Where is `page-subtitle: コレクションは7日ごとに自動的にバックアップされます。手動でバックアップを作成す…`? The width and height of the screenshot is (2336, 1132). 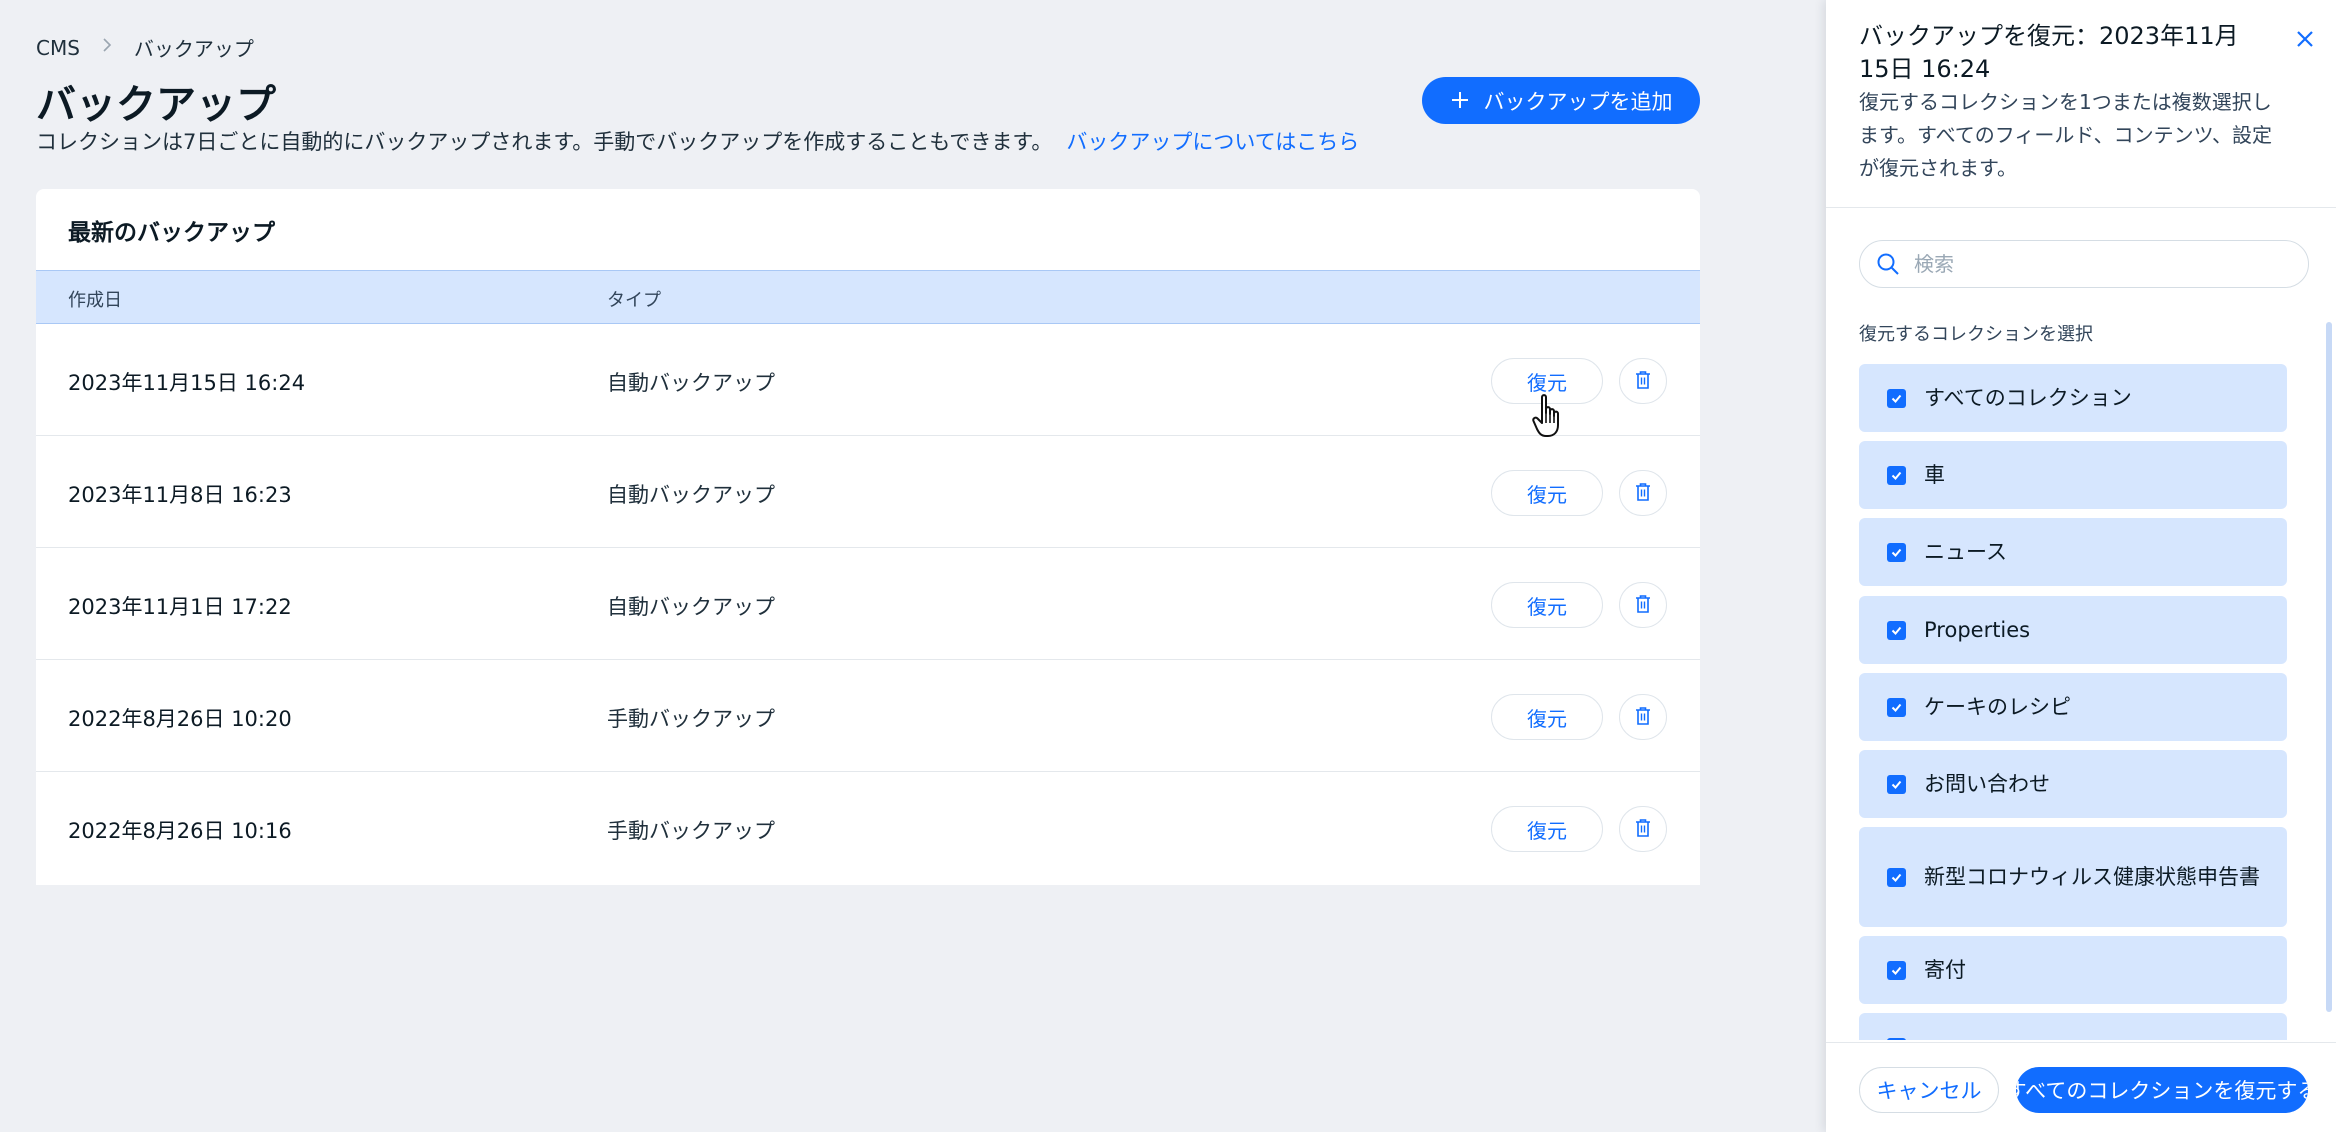
page-subtitle: コレクションは7日ごとに自動的にバックアップされます。手動でバックアップを作成す… is located at coordinates (697, 141).